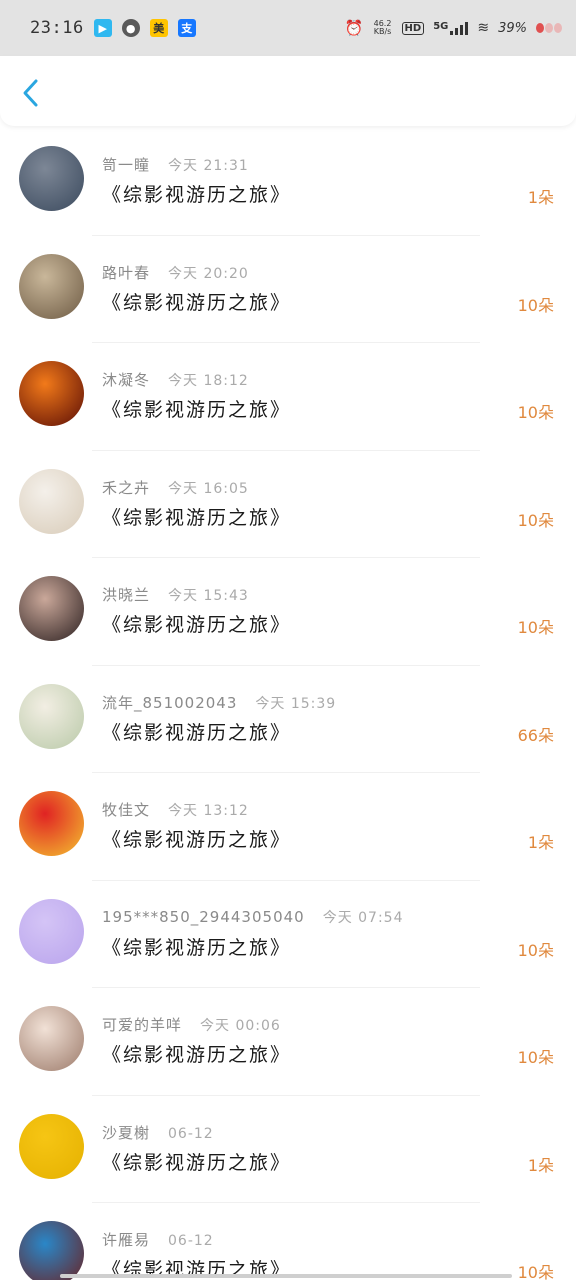  I want to click on list-item: 沙夏榭 06-12 《综影视游历之旅》 1朵, so click(288, 1149).